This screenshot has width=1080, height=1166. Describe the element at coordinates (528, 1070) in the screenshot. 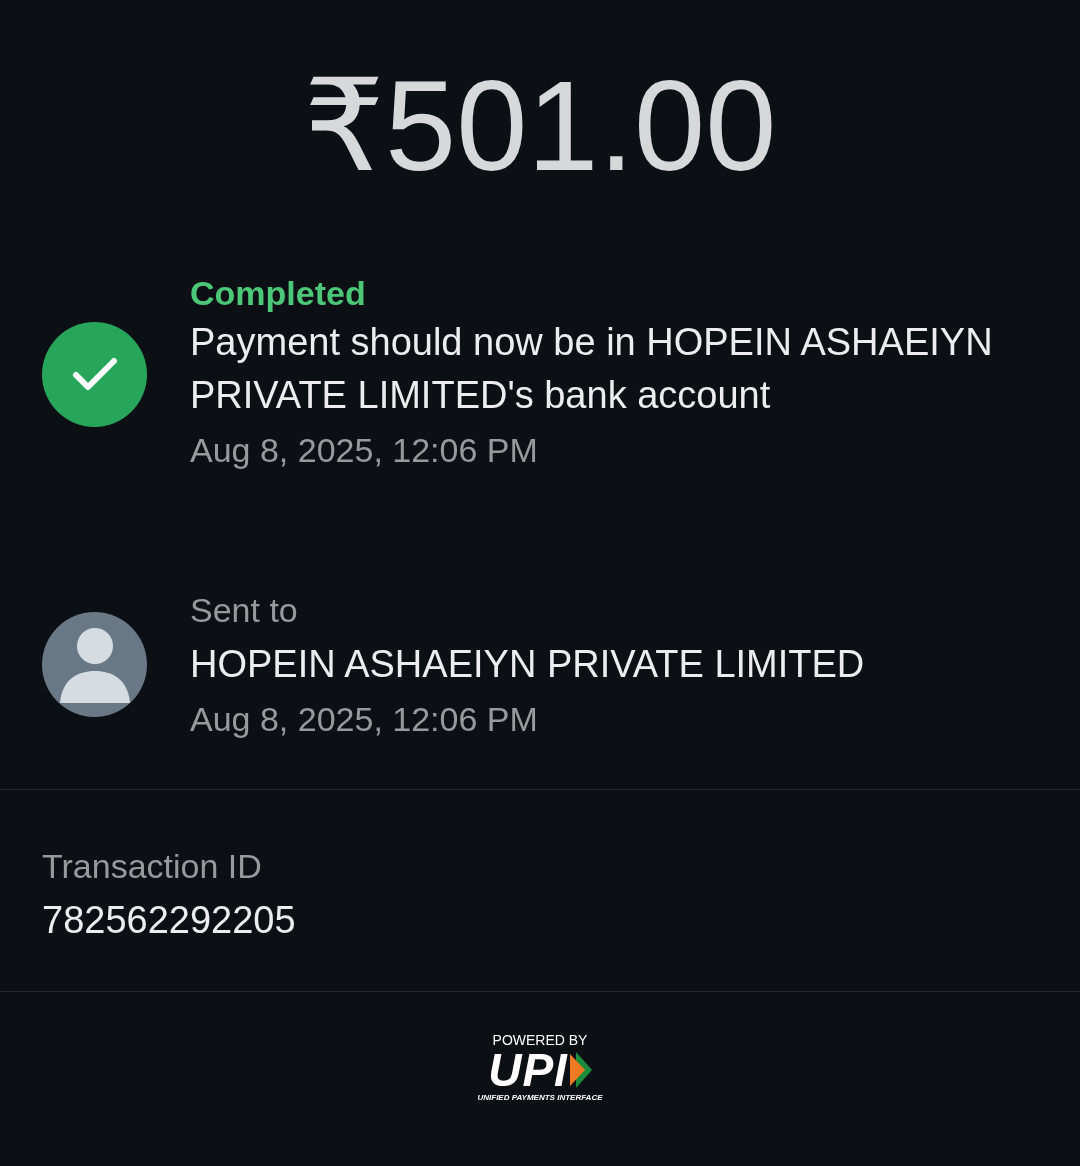

I see `upi-logo: UPI` at that location.